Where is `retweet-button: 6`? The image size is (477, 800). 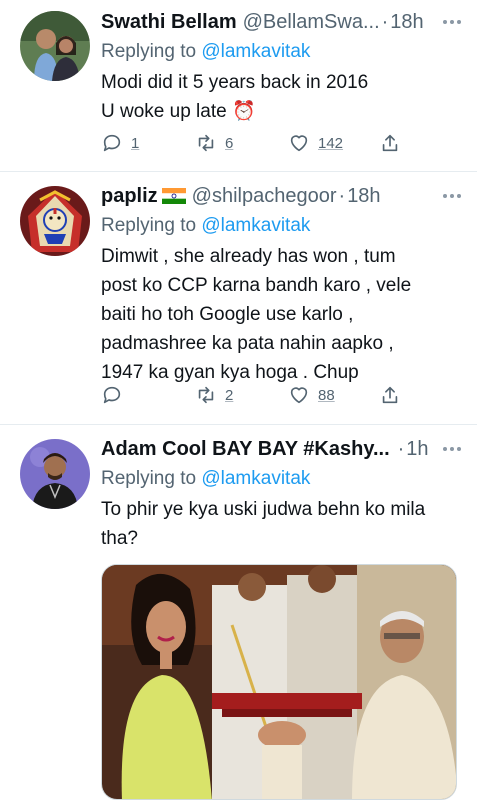 retweet-button: 6 is located at coordinates (214, 143).